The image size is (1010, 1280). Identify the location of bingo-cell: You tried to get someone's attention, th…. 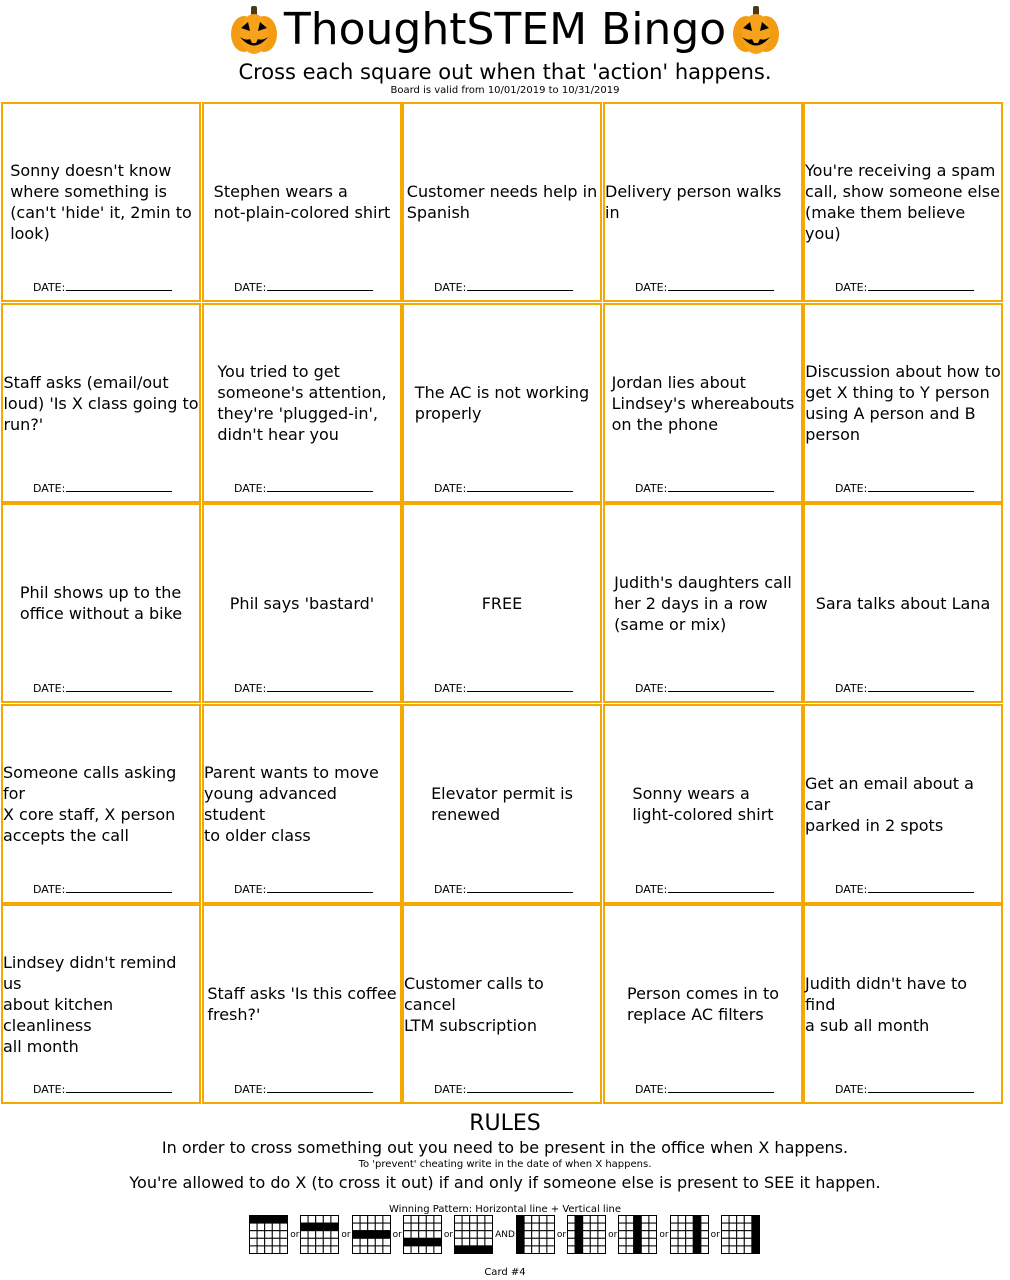
(302, 403).